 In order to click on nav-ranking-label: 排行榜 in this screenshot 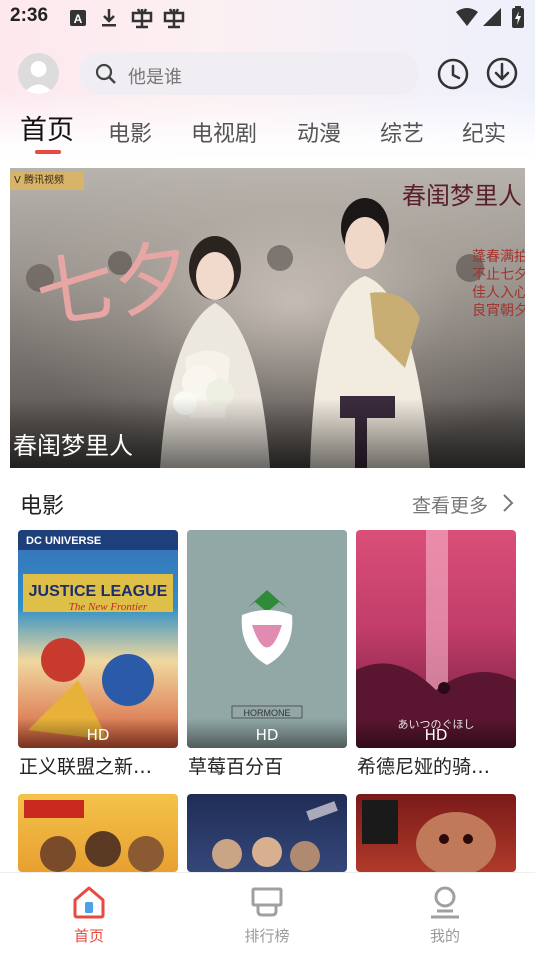, I will do `click(267, 936)`.